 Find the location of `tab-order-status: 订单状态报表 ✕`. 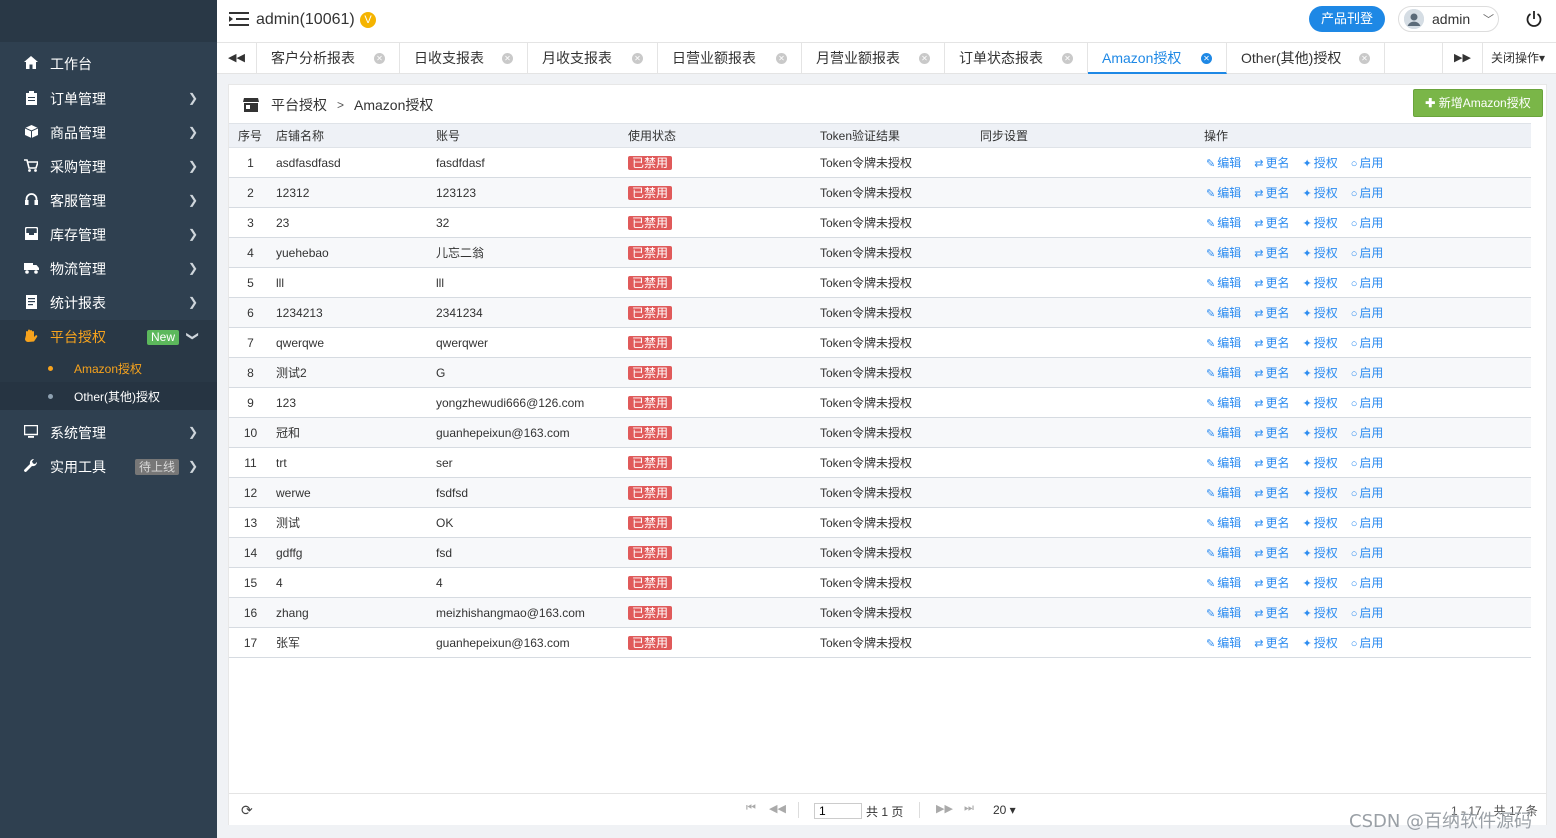

tab-order-status: 订单状态报表 ✕ is located at coordinates (1016, 58).